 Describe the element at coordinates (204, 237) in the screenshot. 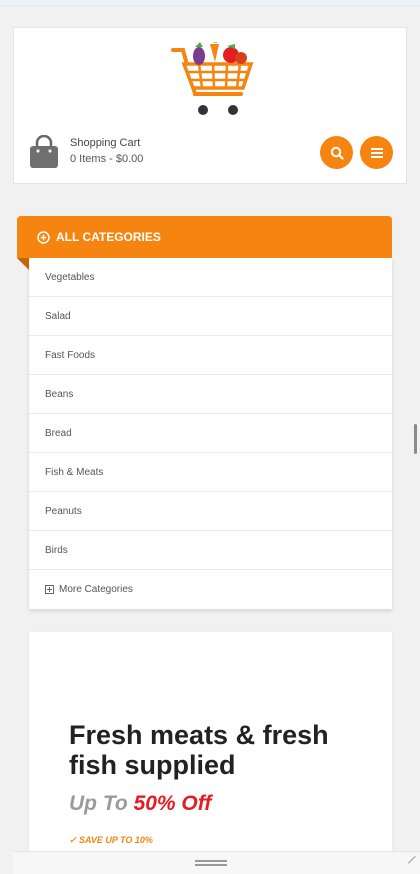

I see `all-categories-toggle: ALL CATEGORIES` at that location.